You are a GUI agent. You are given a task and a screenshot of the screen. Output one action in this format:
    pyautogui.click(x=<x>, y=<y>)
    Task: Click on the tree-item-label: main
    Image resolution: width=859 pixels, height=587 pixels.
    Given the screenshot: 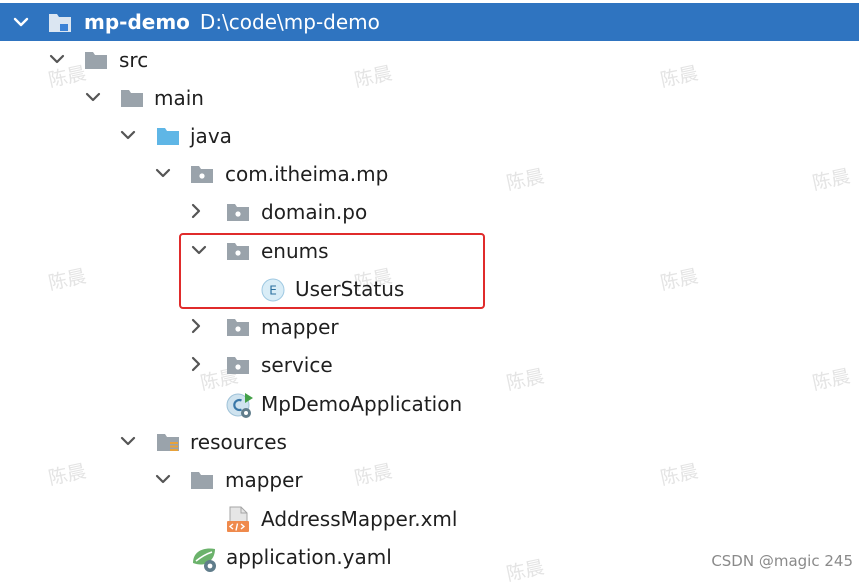 What is the action you would take?
    pyautogui.click(x=179, y=98)
    